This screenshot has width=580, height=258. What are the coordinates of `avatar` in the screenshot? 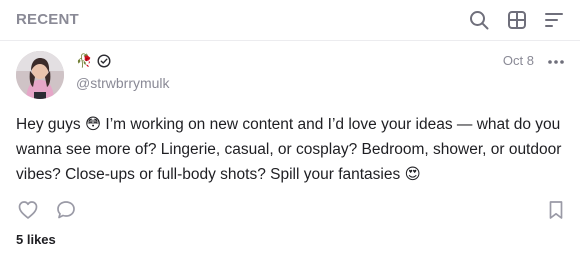 It's located at (40, 75).